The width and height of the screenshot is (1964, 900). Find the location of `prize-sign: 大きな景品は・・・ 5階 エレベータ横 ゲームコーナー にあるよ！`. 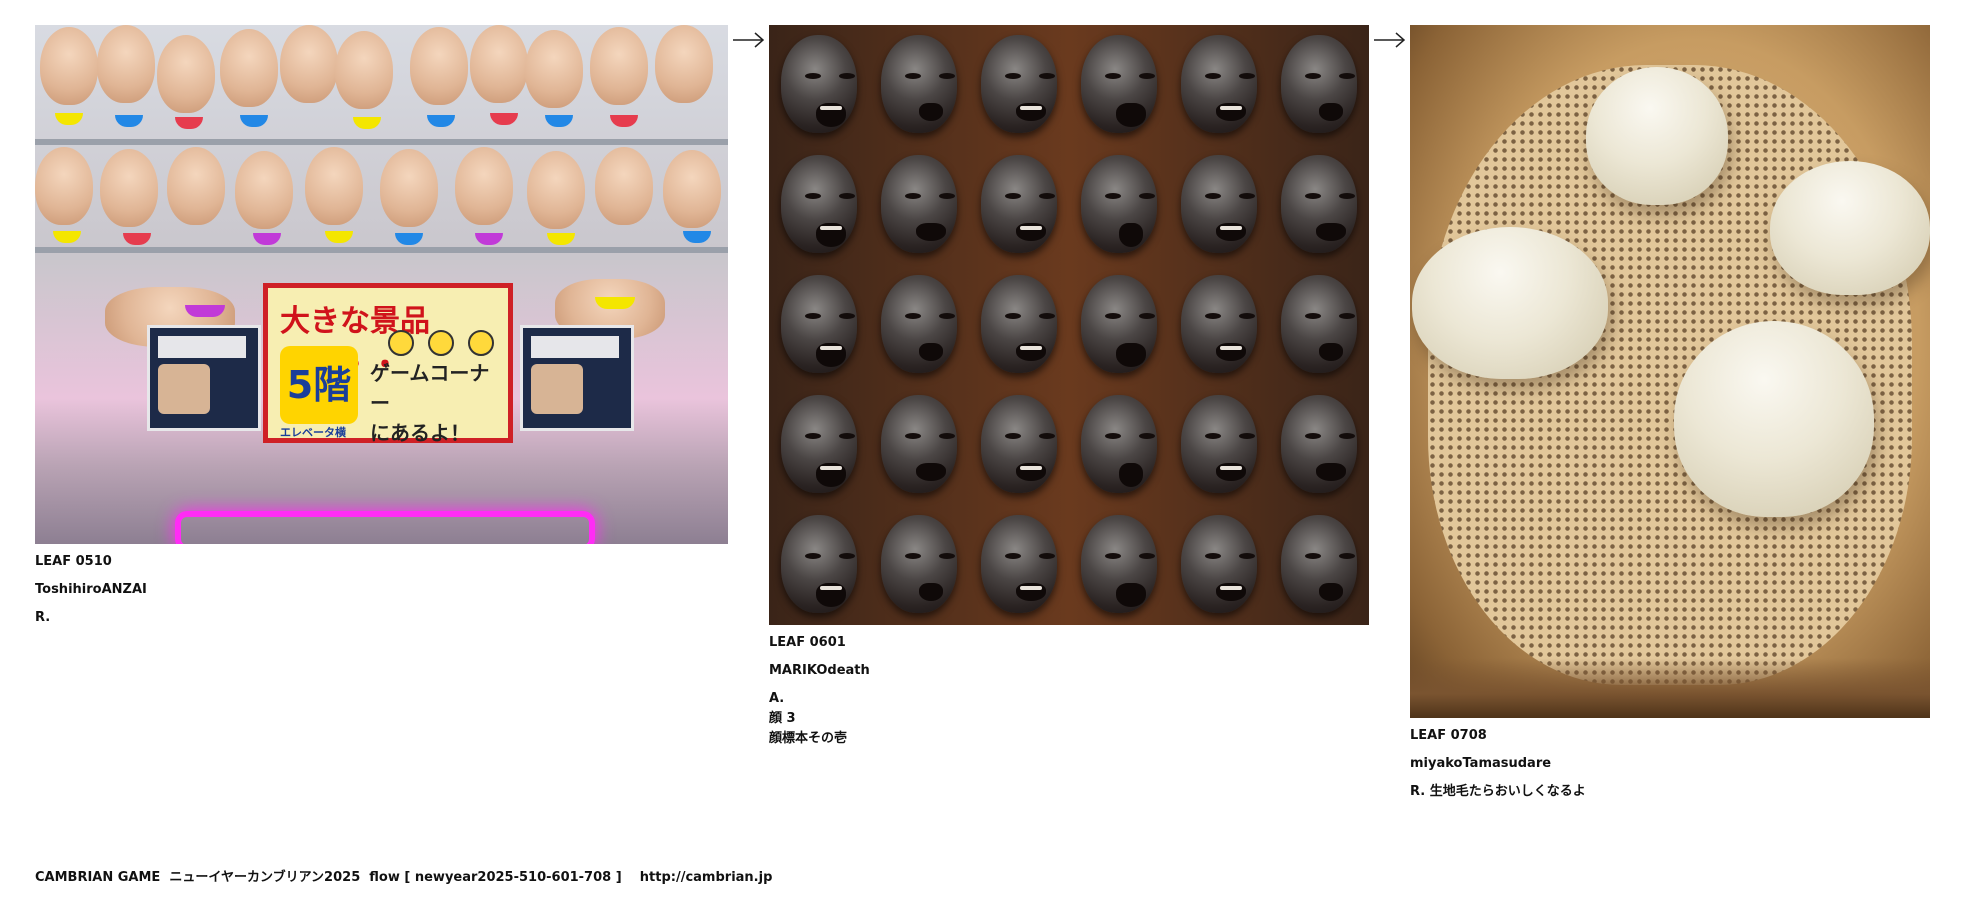

prize-sign: 大きな景品は・・・ 5階 エレベータ横 ゲームコーナー にあるよ！ is located at coordinates (388, 364).